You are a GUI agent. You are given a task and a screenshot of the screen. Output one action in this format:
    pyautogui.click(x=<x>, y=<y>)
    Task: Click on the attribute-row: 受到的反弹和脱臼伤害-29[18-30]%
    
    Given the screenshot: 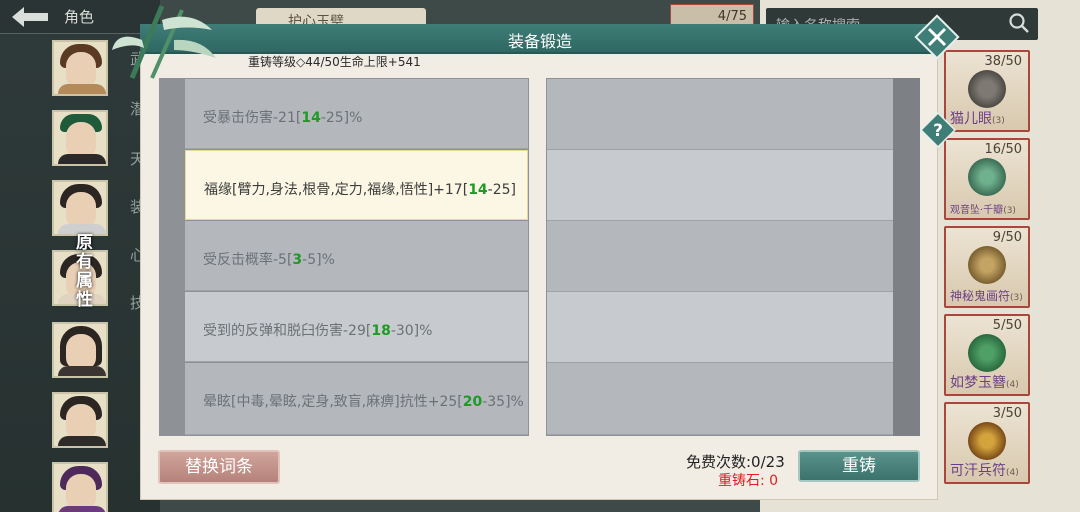 What is the action you would take?
    pyautogui.click(x=356, y=327)
    